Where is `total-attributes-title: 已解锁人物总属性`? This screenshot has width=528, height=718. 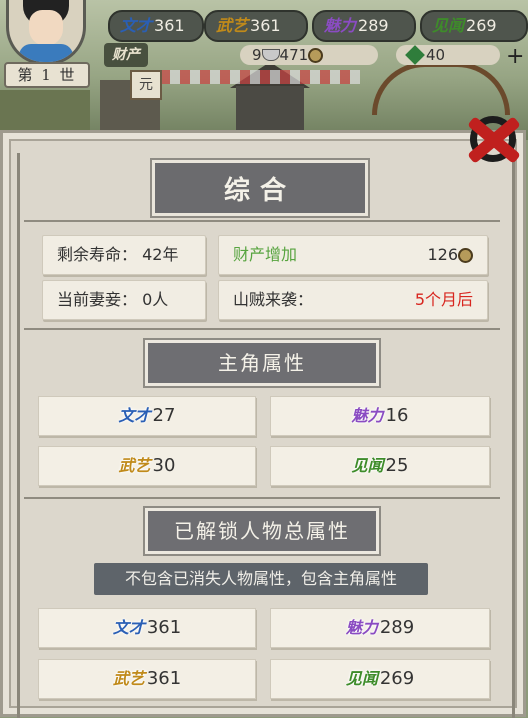 total-attributes-title: 已解锁人物总属性 is located at coordinates (262, 531).